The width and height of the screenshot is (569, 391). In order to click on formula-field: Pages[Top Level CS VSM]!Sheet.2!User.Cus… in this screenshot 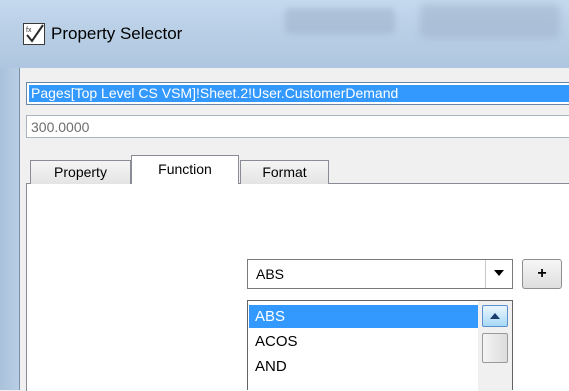, I will do `click(297, 93)`.